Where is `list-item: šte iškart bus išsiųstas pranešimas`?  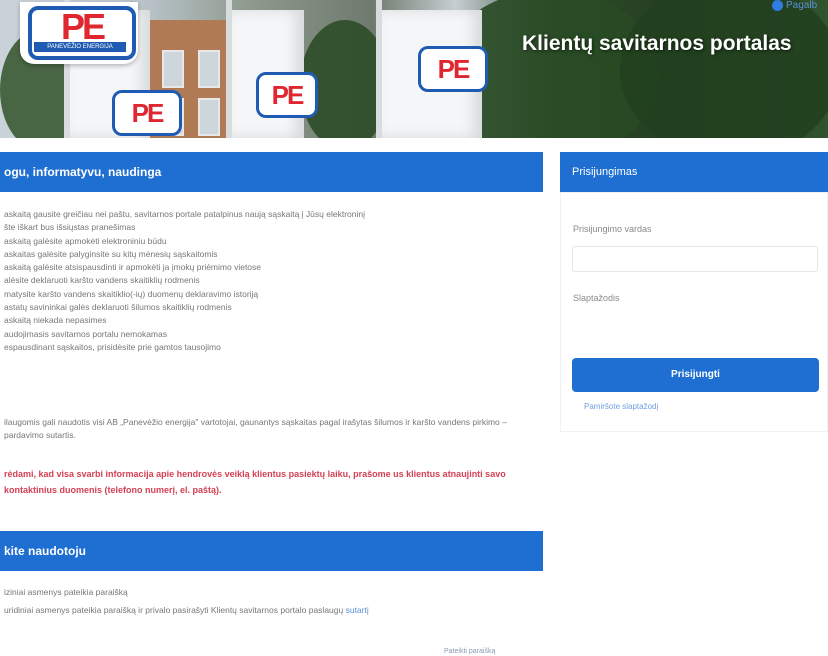 list-item: šte iškart bus išsiųstas pranešimas is located at coordinates (70, 227).